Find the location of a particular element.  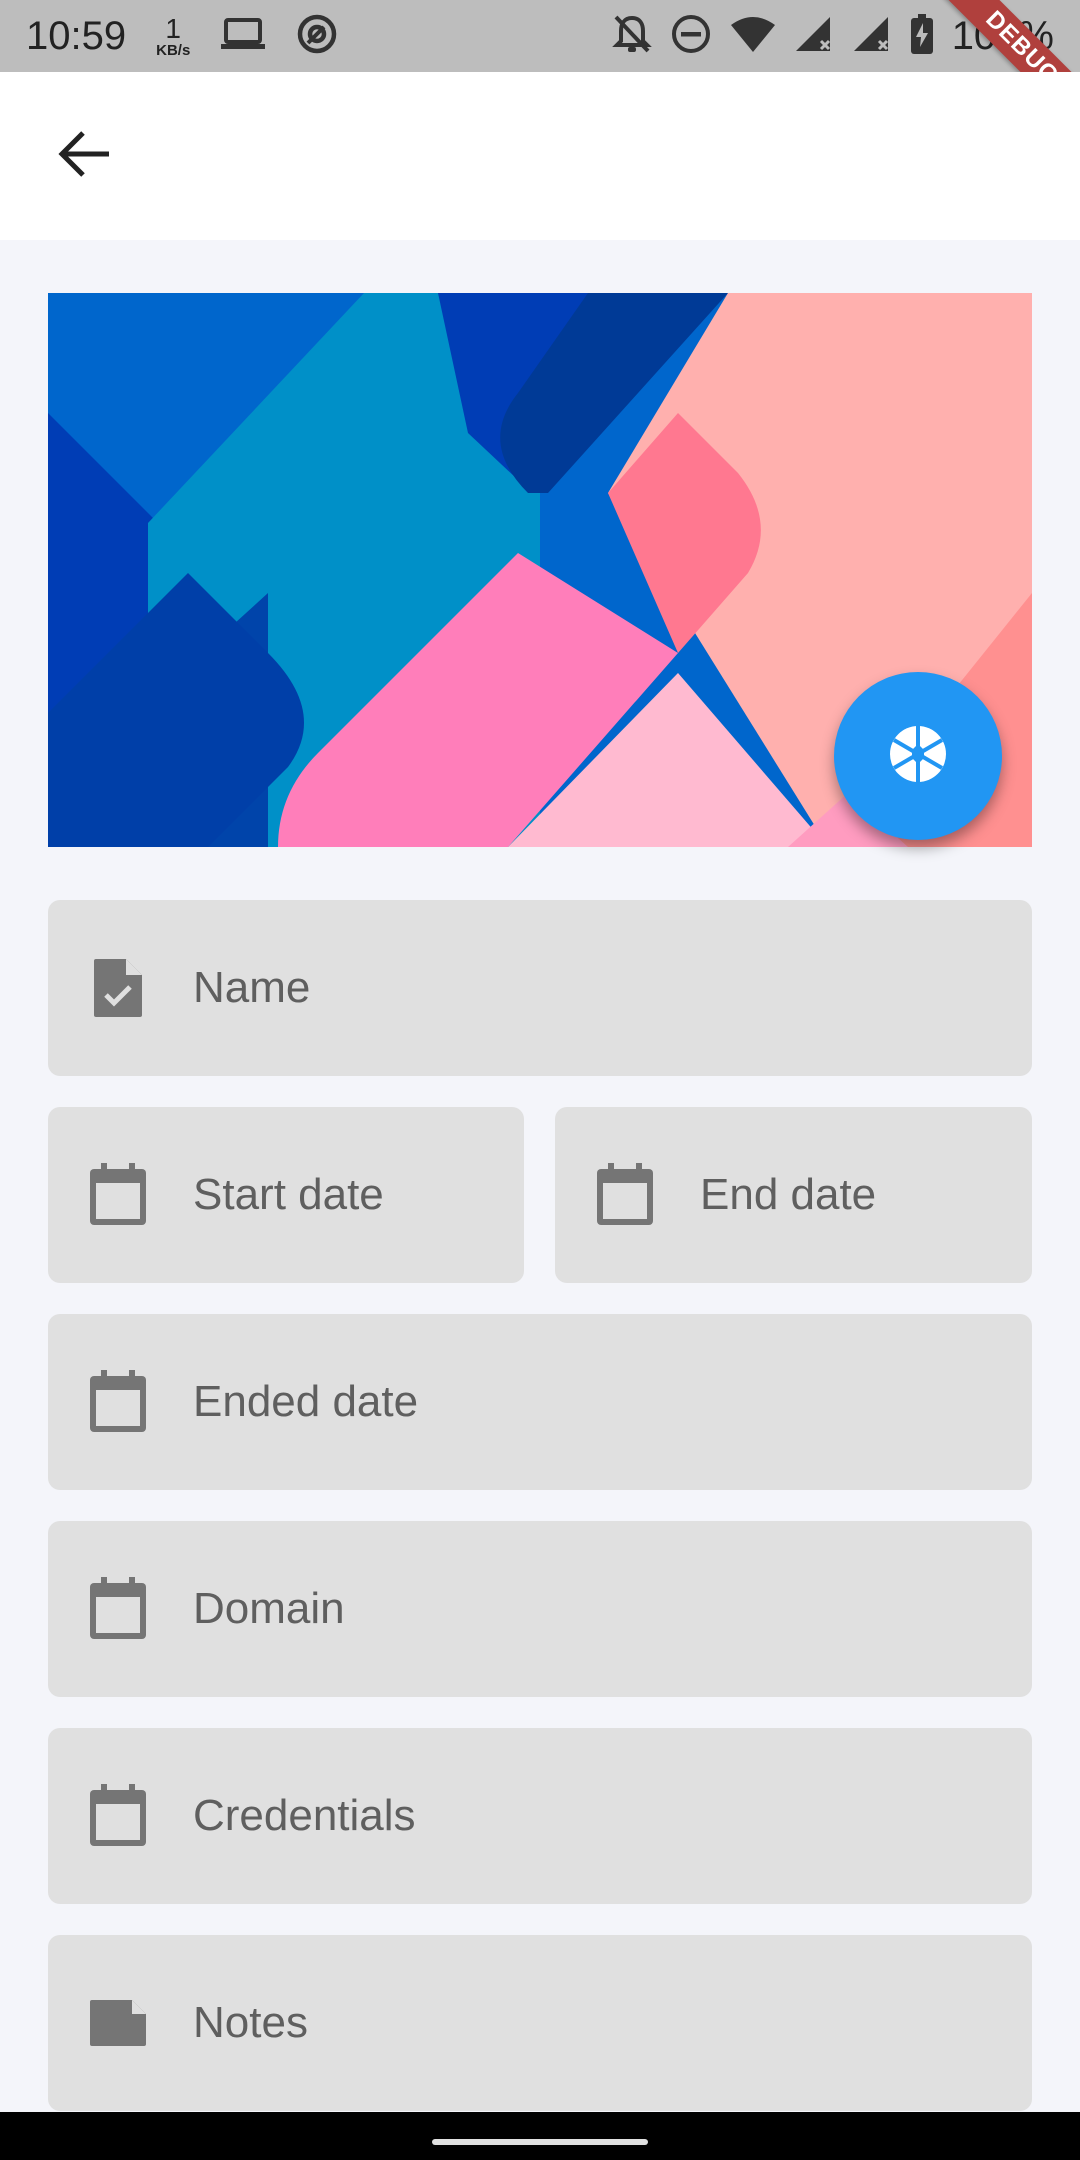

credentials-field: Credentials is located at coordinates (540, 1816).